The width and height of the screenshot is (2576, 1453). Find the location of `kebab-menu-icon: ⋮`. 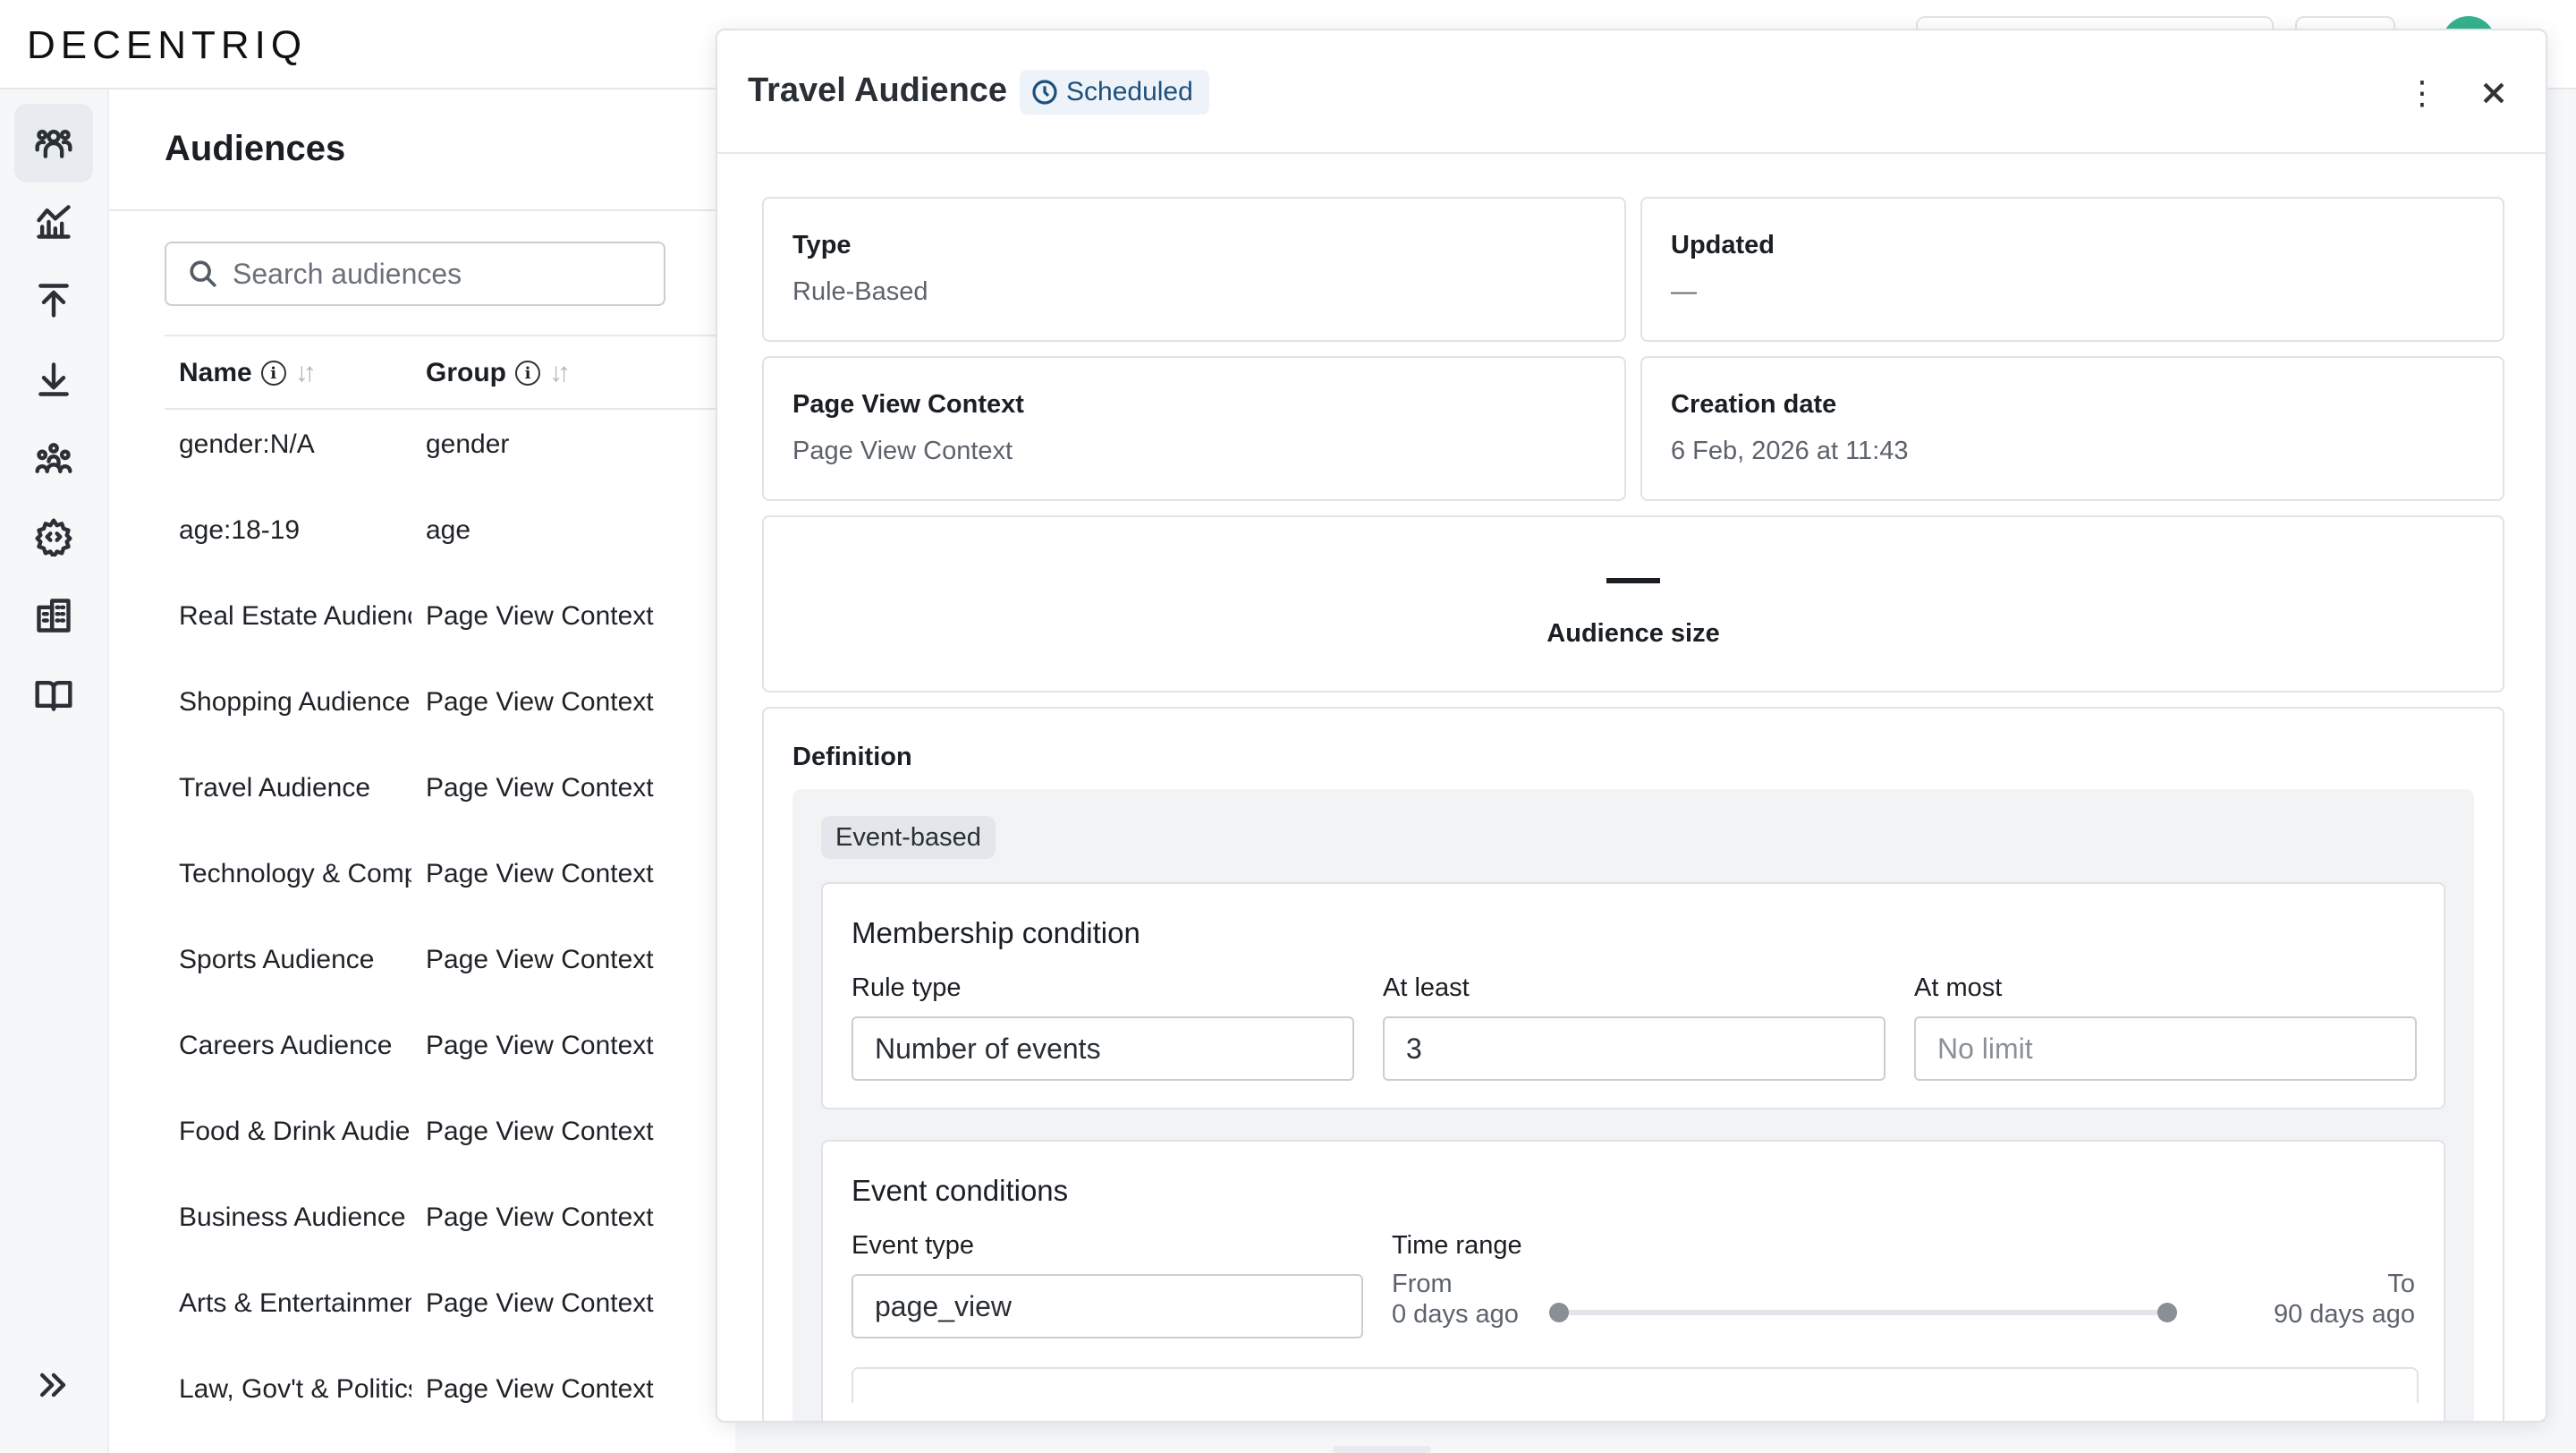

kebab-menu-icon: ⋮ is located at coordinates (2422, 92).